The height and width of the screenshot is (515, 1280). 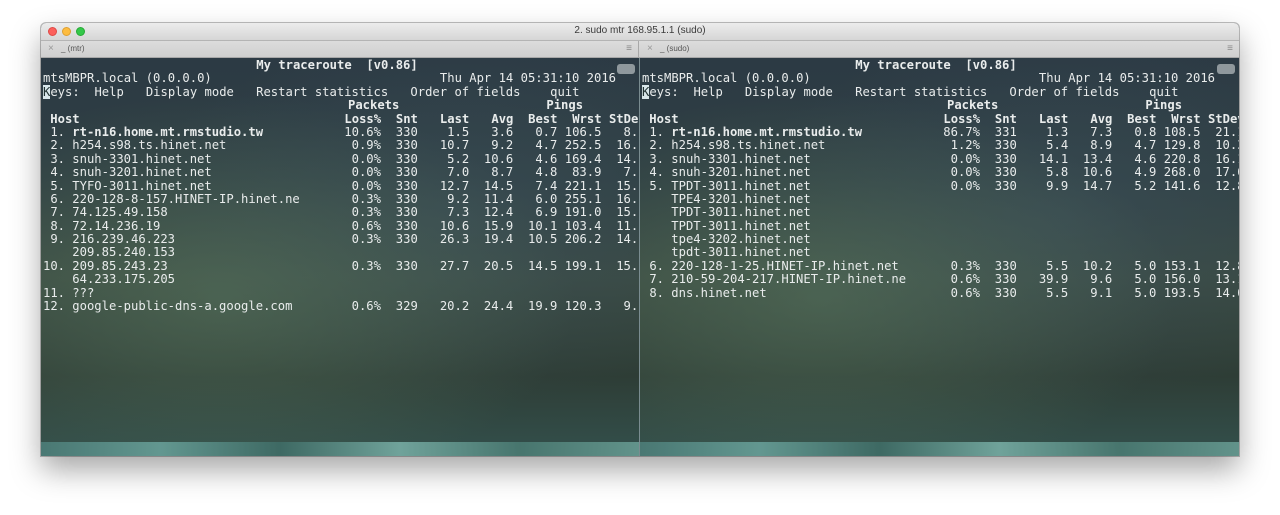 What do you see at coordinates (498, 185) in the screenshot?
I see `hop-avg: 14.5` at bounding box center [498, 185].